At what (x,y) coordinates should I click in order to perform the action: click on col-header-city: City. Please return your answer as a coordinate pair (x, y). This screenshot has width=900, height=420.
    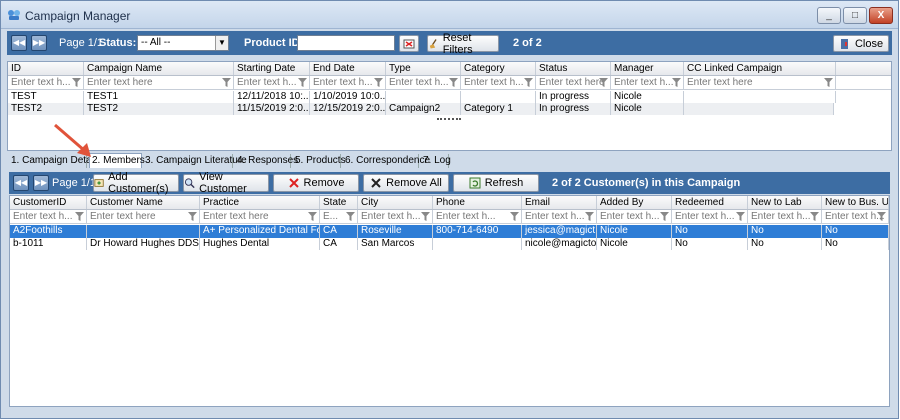
    Looking at the image, I should click on (395, 202).